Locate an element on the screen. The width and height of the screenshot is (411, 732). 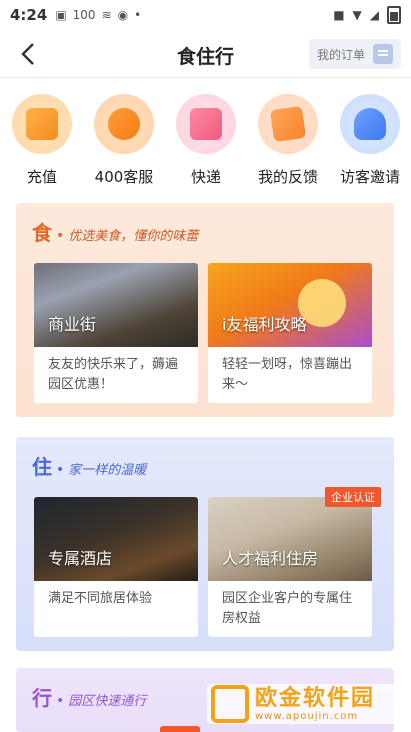
quick-action-label: 400客服 is located at coordinates (124, 177).